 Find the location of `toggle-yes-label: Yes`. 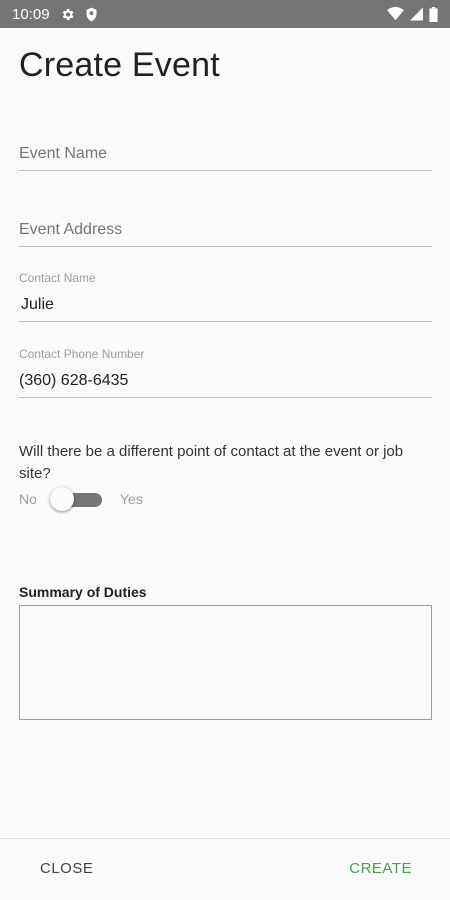

toggle-yes-label: Yes is located at coordinates (131, 499).